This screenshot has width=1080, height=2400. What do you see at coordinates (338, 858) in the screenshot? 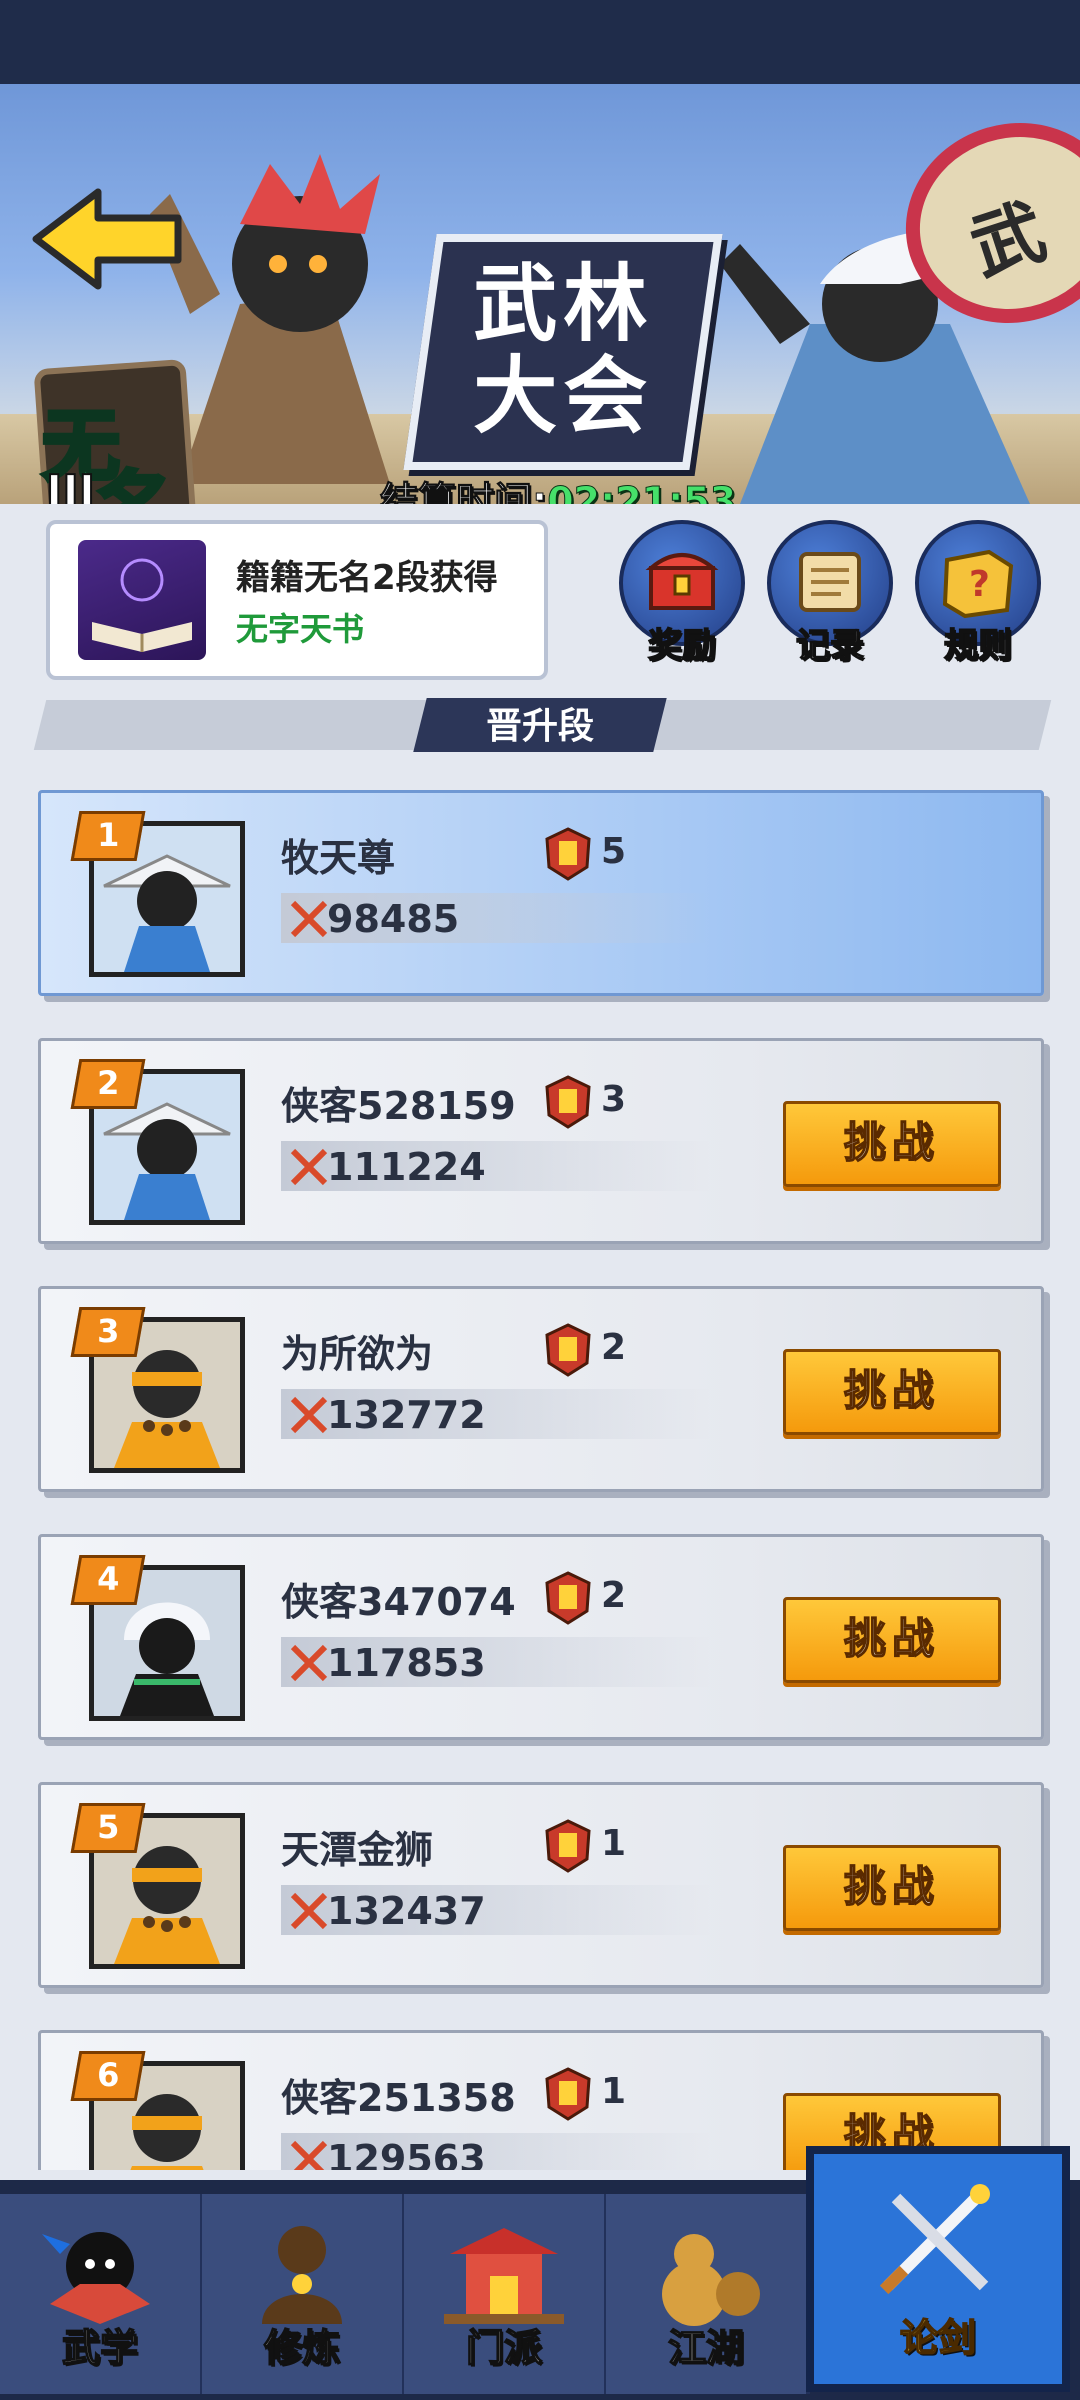
I see `player-name: 牧天尊` at bounding box center [338, 858].